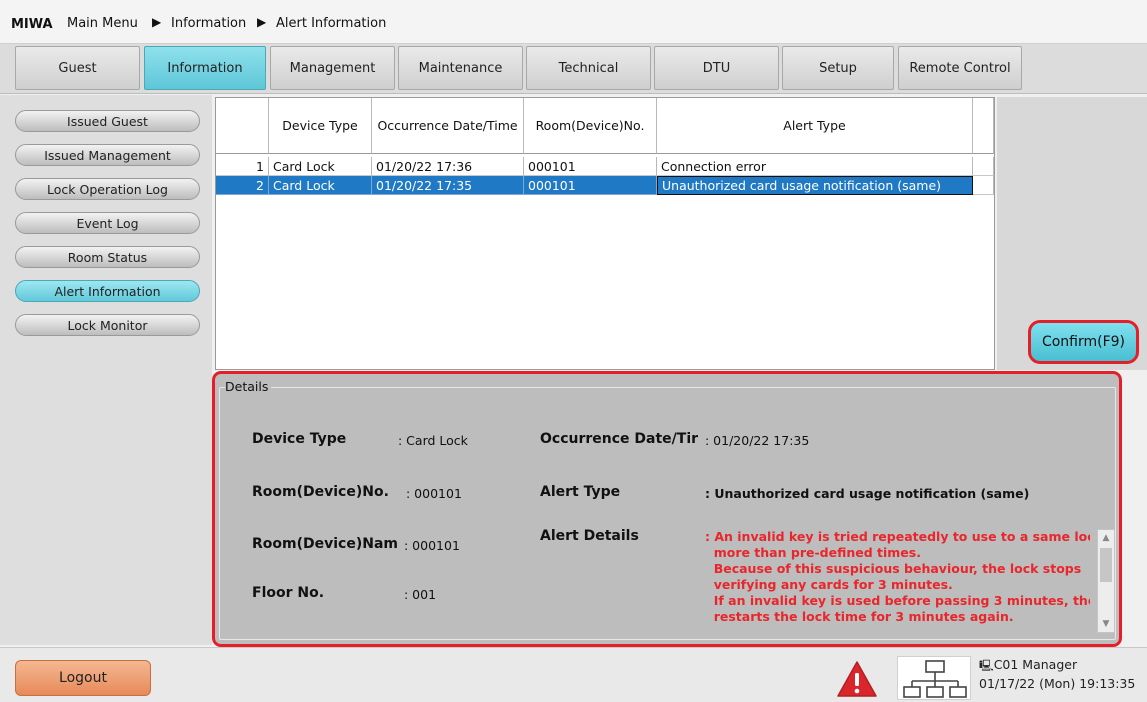 Image resolution: width=1147 pixels, height=702 pixels. Describe the element at coordinates (448, 166) in the screenshot. I see `table-cell-datetime: 01/20/22 17:36` at that location.